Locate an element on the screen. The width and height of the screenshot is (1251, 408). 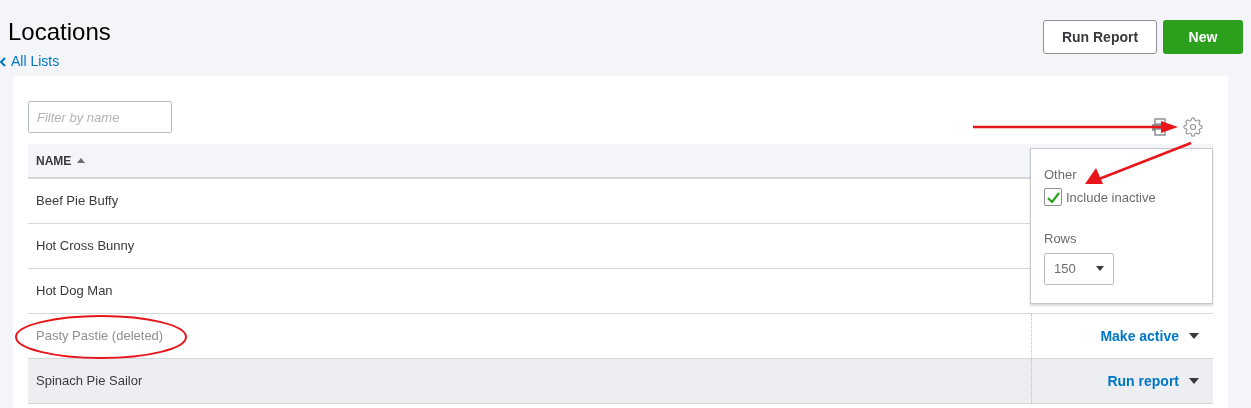
name-cell-text: Hot Dog Man is located at coordinates (74, 291).